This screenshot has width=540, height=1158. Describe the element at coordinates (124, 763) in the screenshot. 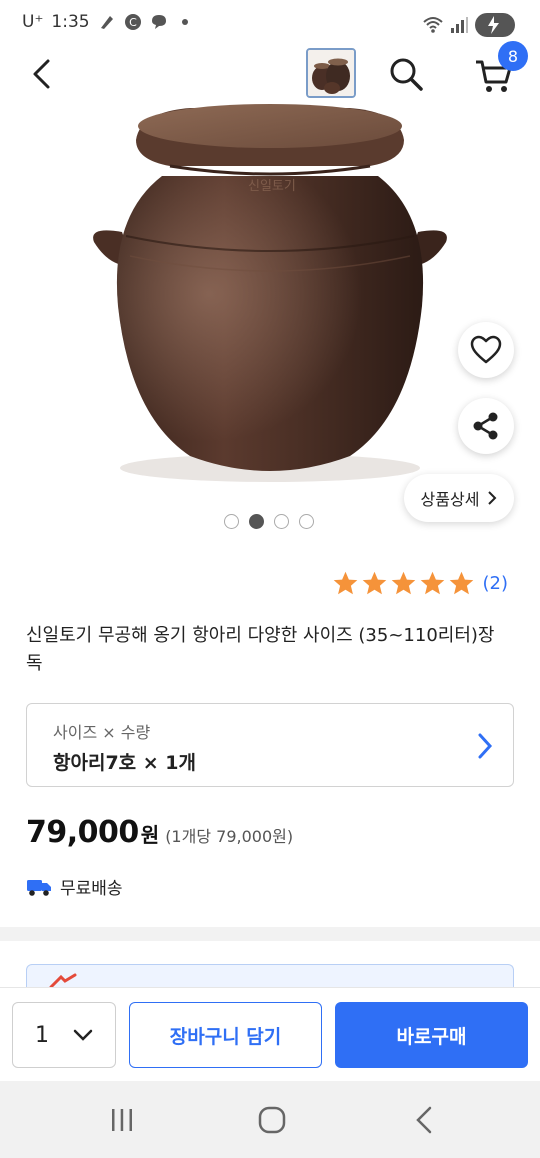

I see `option-value: 항아리7호 × 1개` at that location.